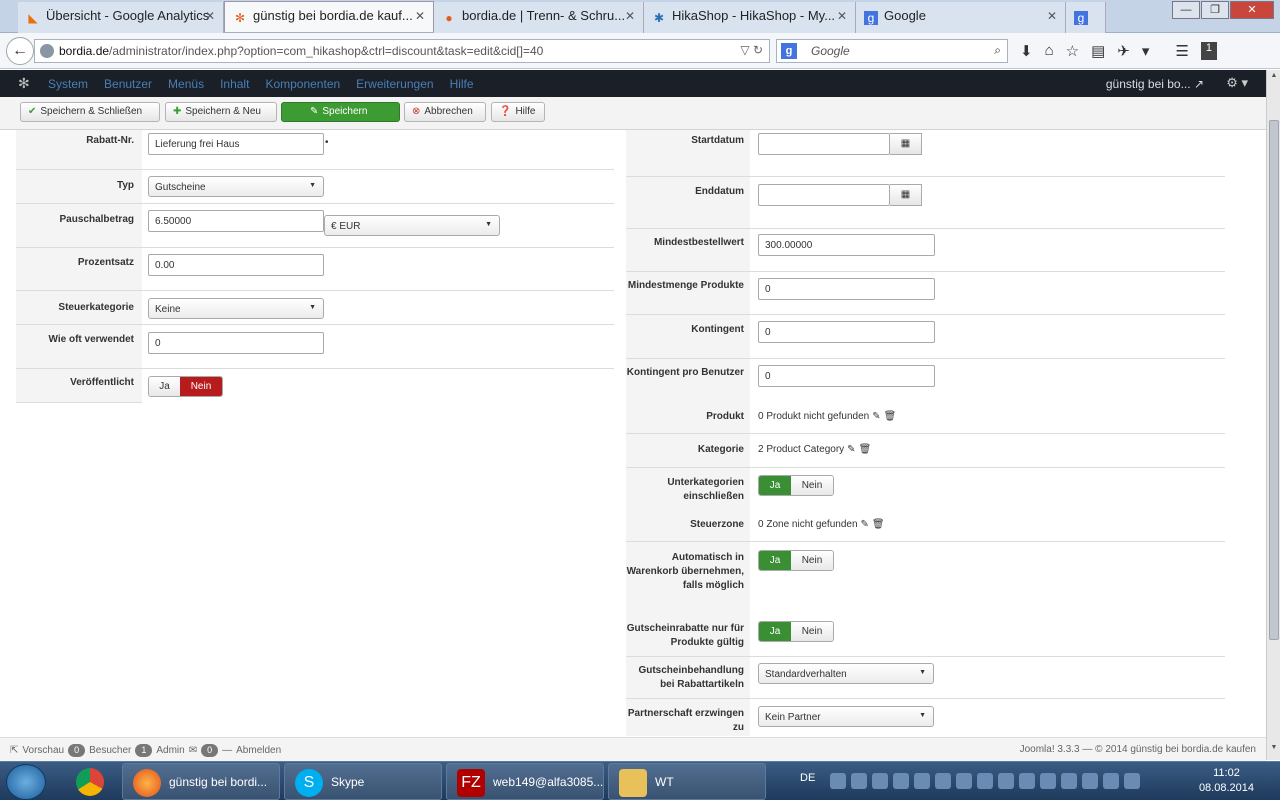 The image size is (1280, 800). I want to click on reload-icon: ▽ ↻, so click(751, 50).